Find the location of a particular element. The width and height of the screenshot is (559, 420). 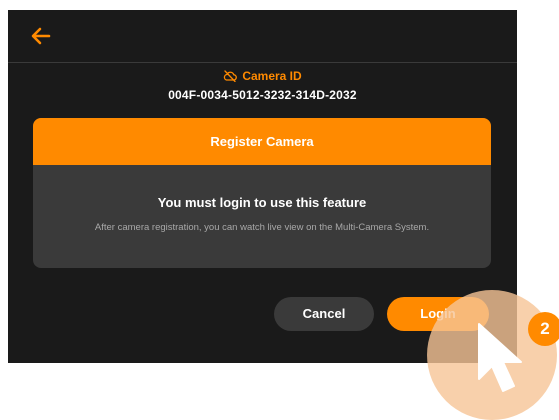

cloud-offline-icon is located at coordinates (231, 76).